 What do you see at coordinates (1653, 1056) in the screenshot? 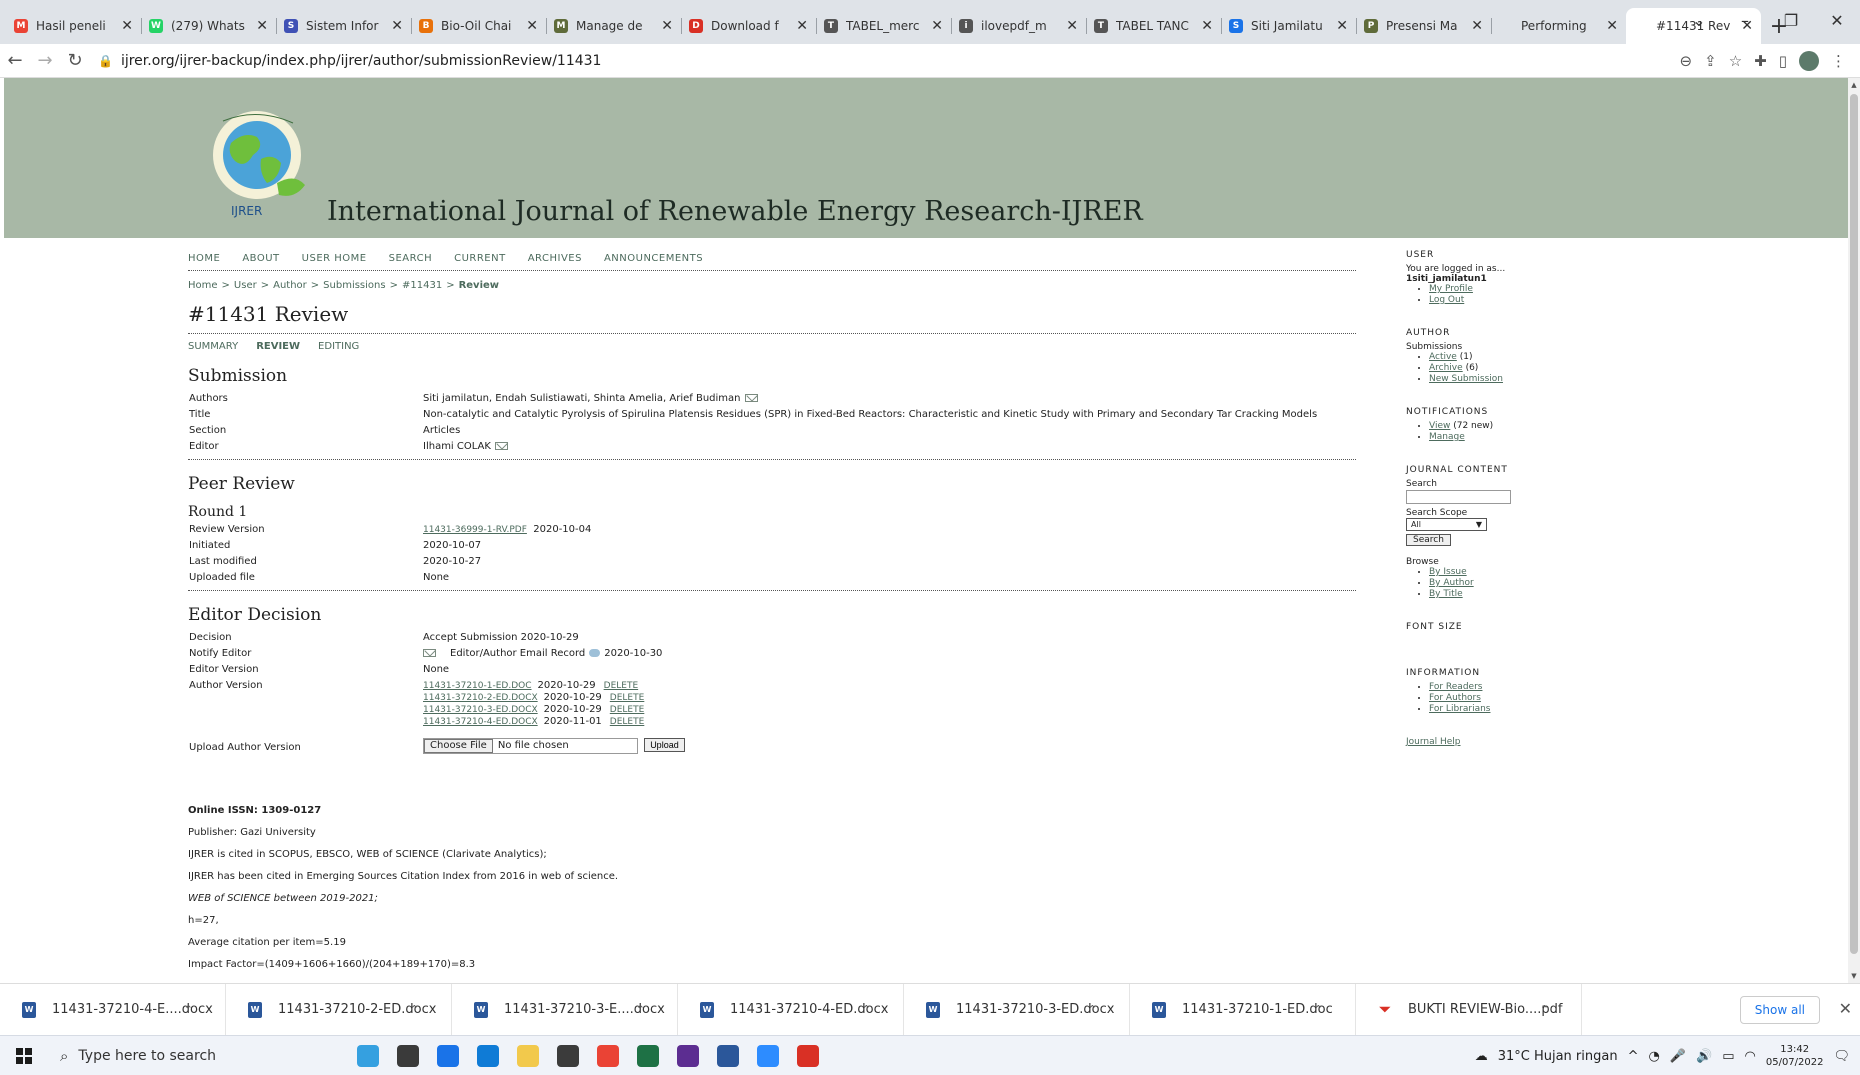
I see `network-icon: ◔` at bounding box center [1653, 1056].